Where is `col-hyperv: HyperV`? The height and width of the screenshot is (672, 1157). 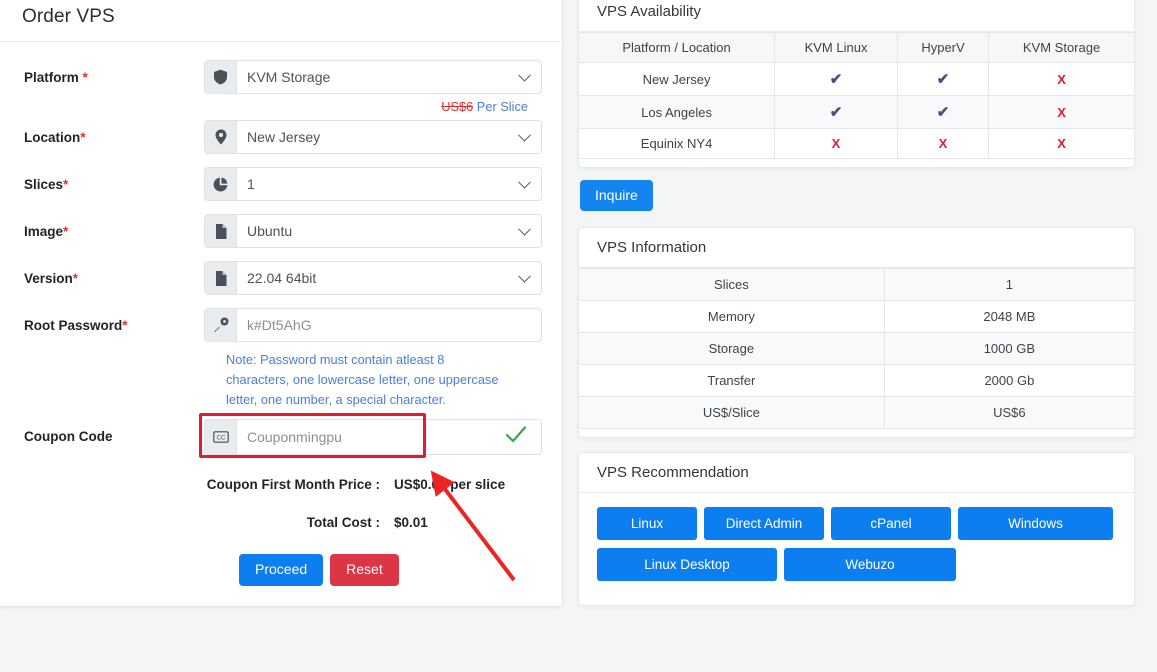 col-hyperv: HyperV is located at coordinates (942, 47).